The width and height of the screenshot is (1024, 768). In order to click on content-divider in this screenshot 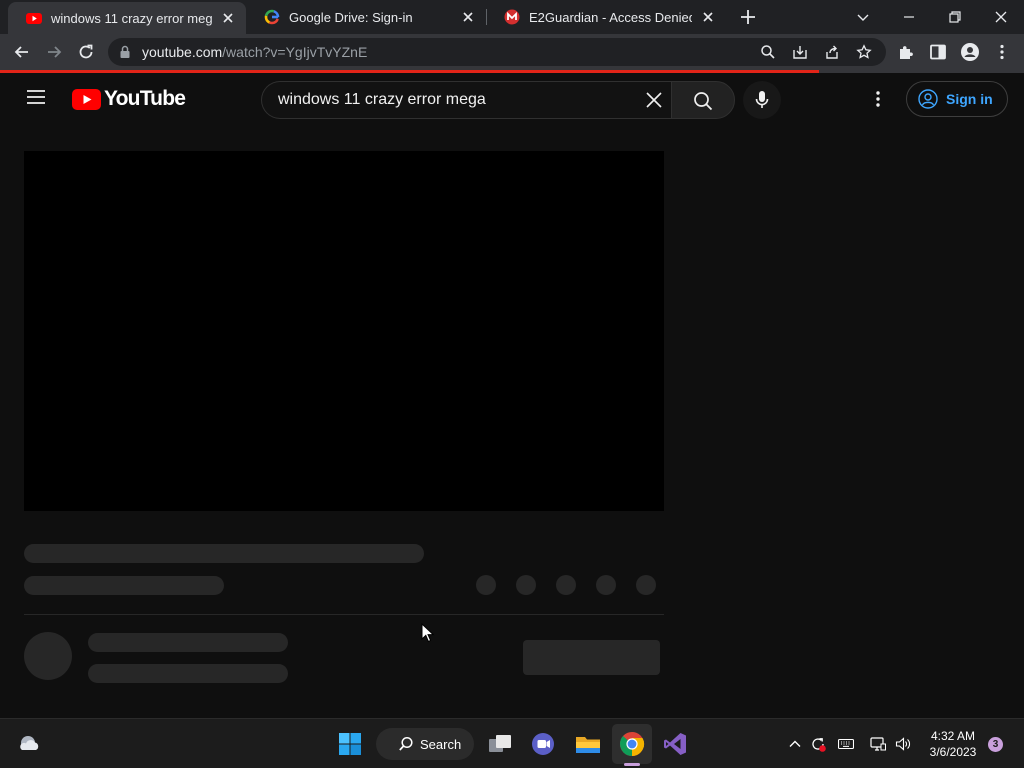, I will do `click(344, 614)`.